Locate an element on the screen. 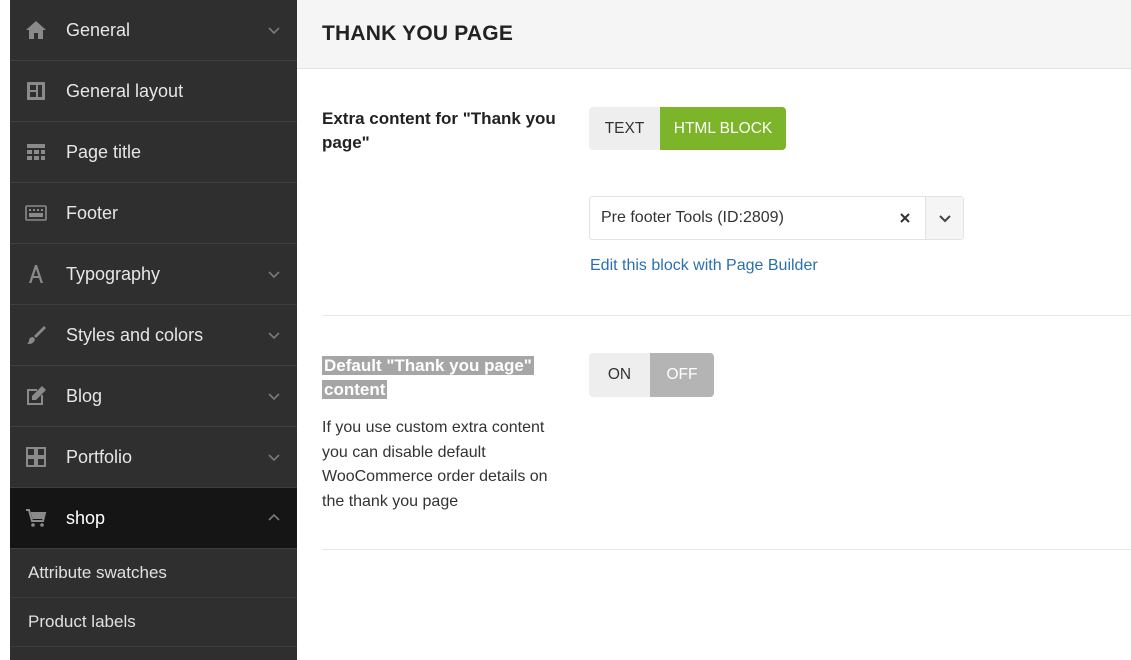 The width and height of the screenshot is (1131, 660). text-option-button: TEXT is located at coordinates (624, 128).